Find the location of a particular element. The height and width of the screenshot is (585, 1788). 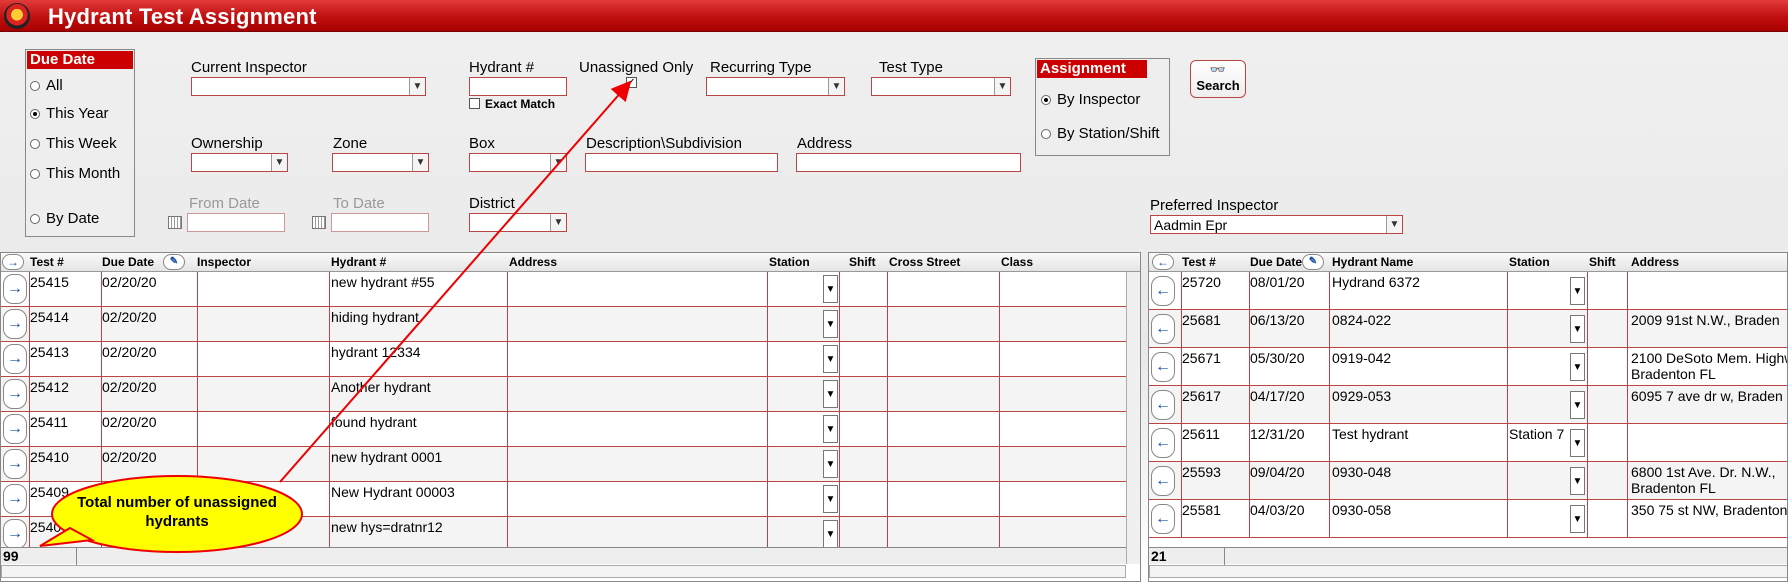

annotation-text: Total number of unassigned hydrants is located at coordinates (177, 512).